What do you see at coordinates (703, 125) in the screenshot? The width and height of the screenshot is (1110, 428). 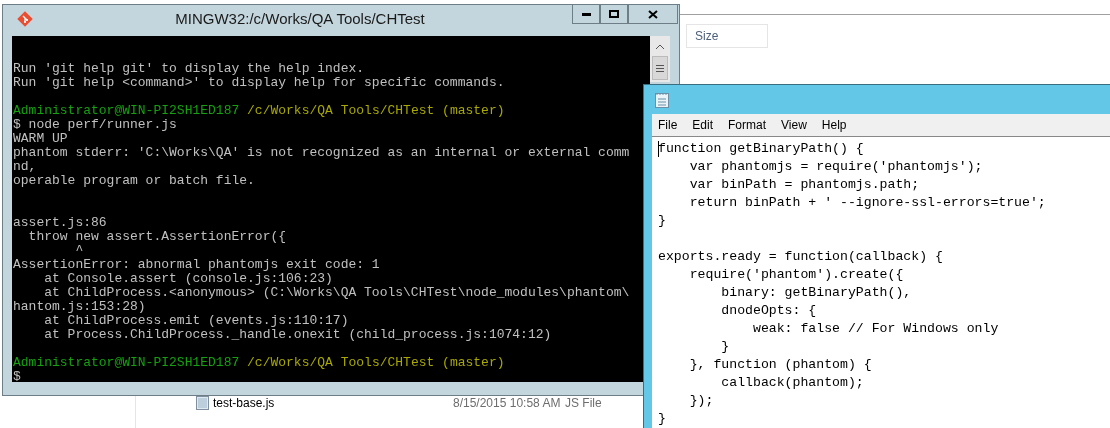 I see `menu-item: Edit` at bounding box center [703, 125].